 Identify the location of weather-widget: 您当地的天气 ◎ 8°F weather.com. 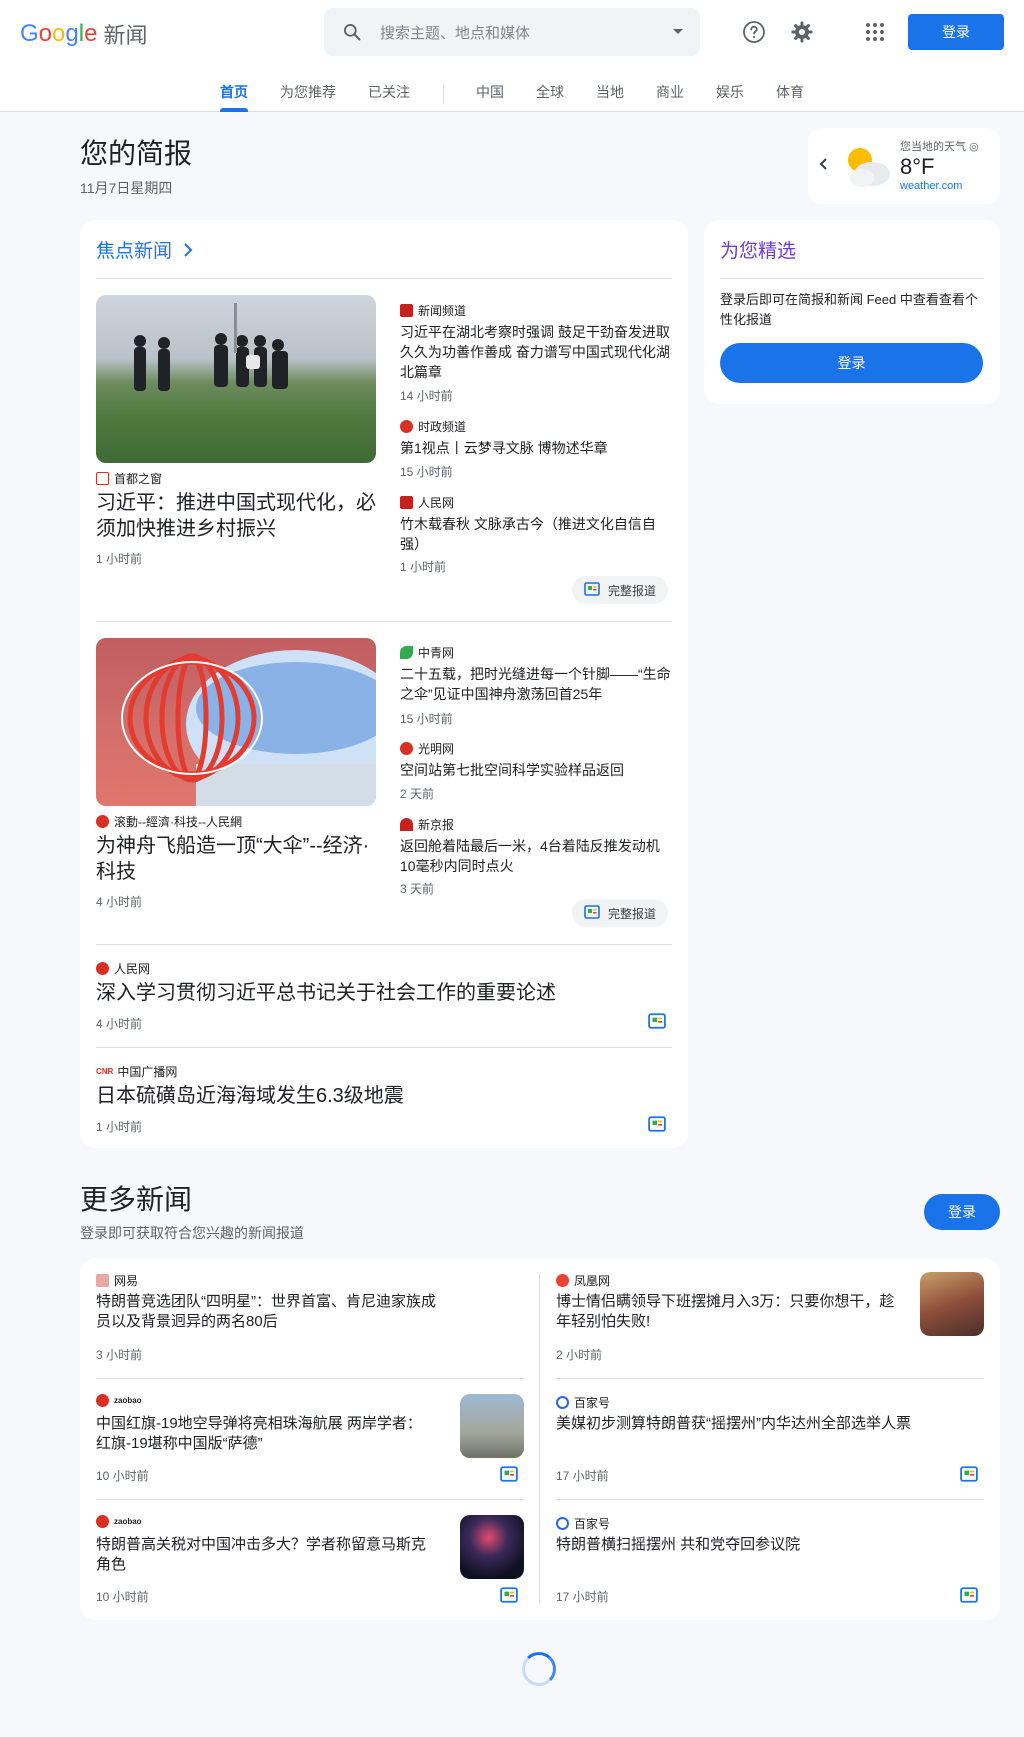
(904, 166).